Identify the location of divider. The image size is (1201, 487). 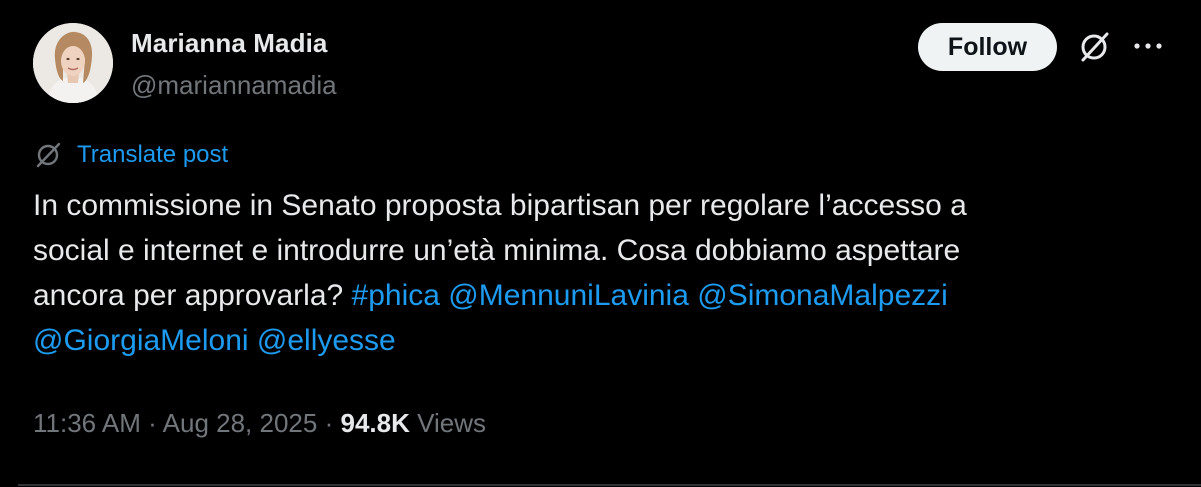
(609, 485).